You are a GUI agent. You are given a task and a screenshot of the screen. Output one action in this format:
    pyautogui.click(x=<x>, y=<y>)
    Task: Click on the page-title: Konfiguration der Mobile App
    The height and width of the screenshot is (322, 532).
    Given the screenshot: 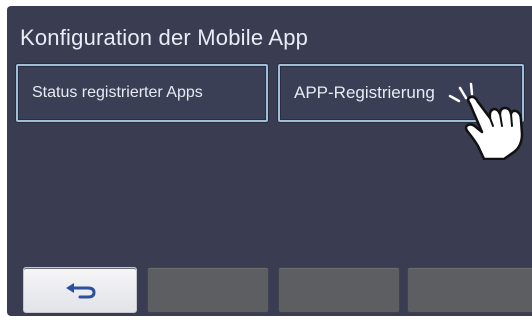 What is the action you would take?
    pyautogui.click(x=164, y=37)
    